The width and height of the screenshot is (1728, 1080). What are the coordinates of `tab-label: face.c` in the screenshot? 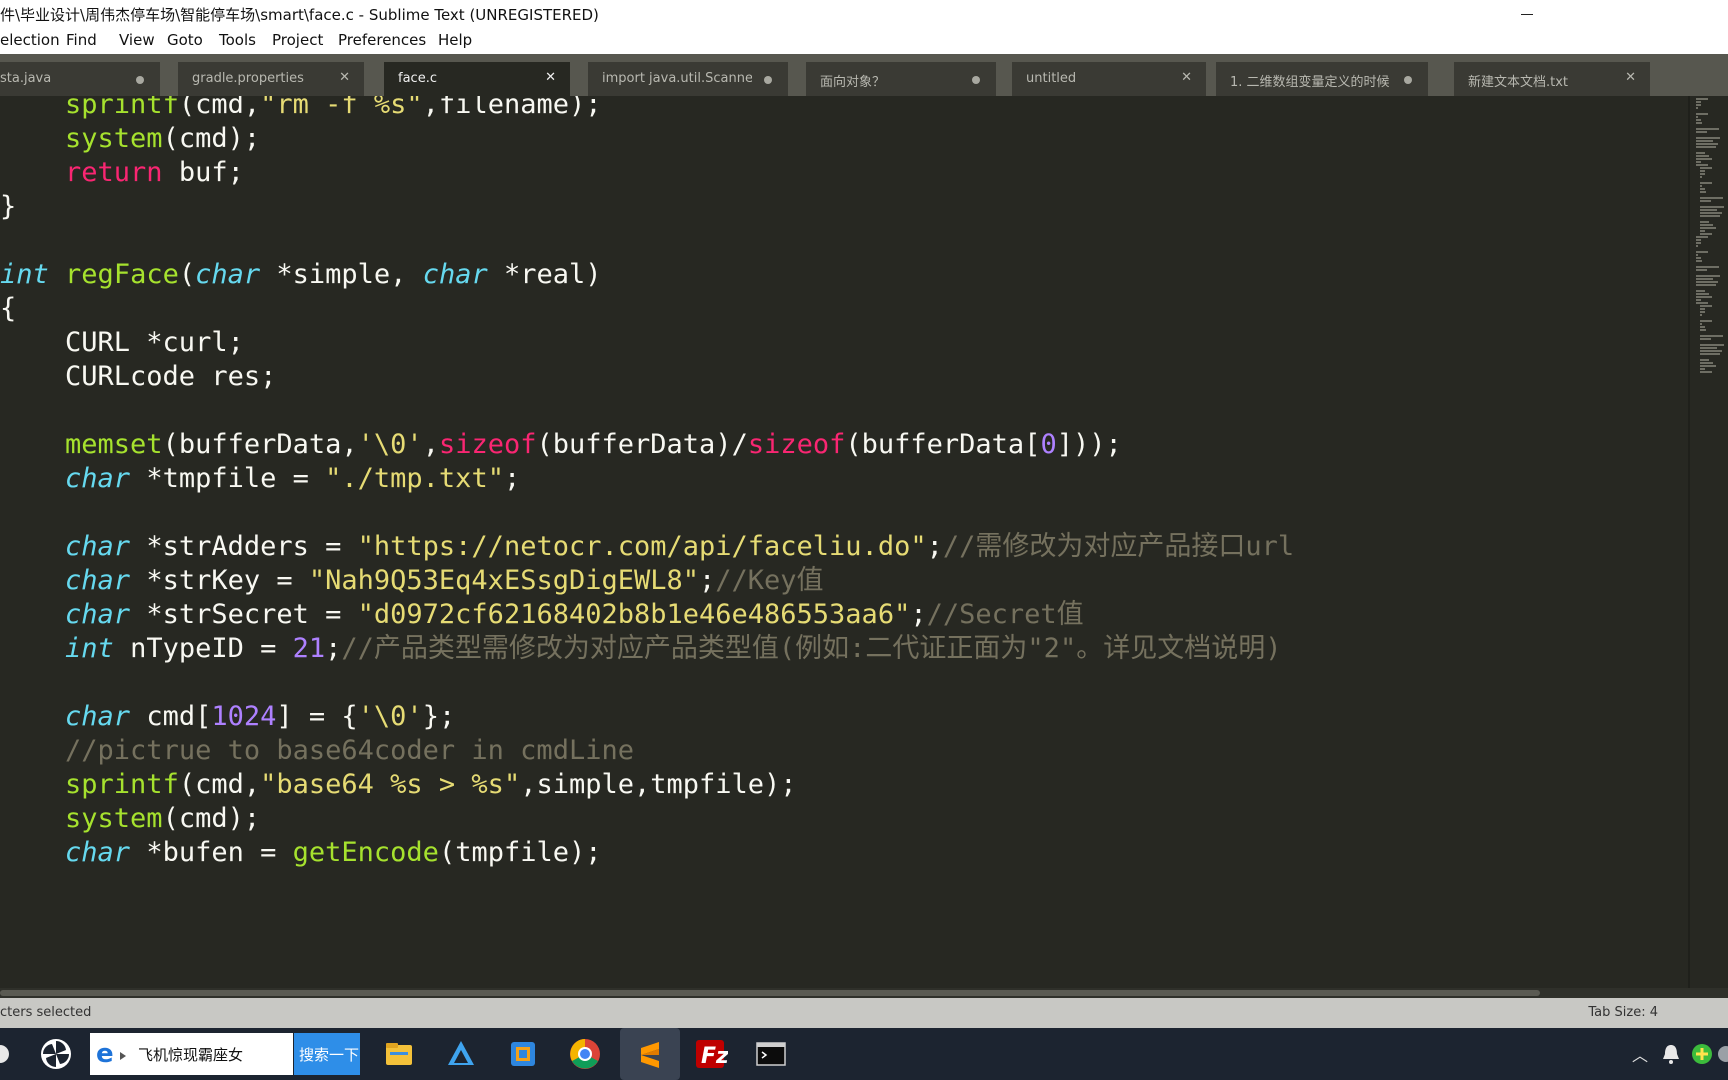 It's located at (417, 78).